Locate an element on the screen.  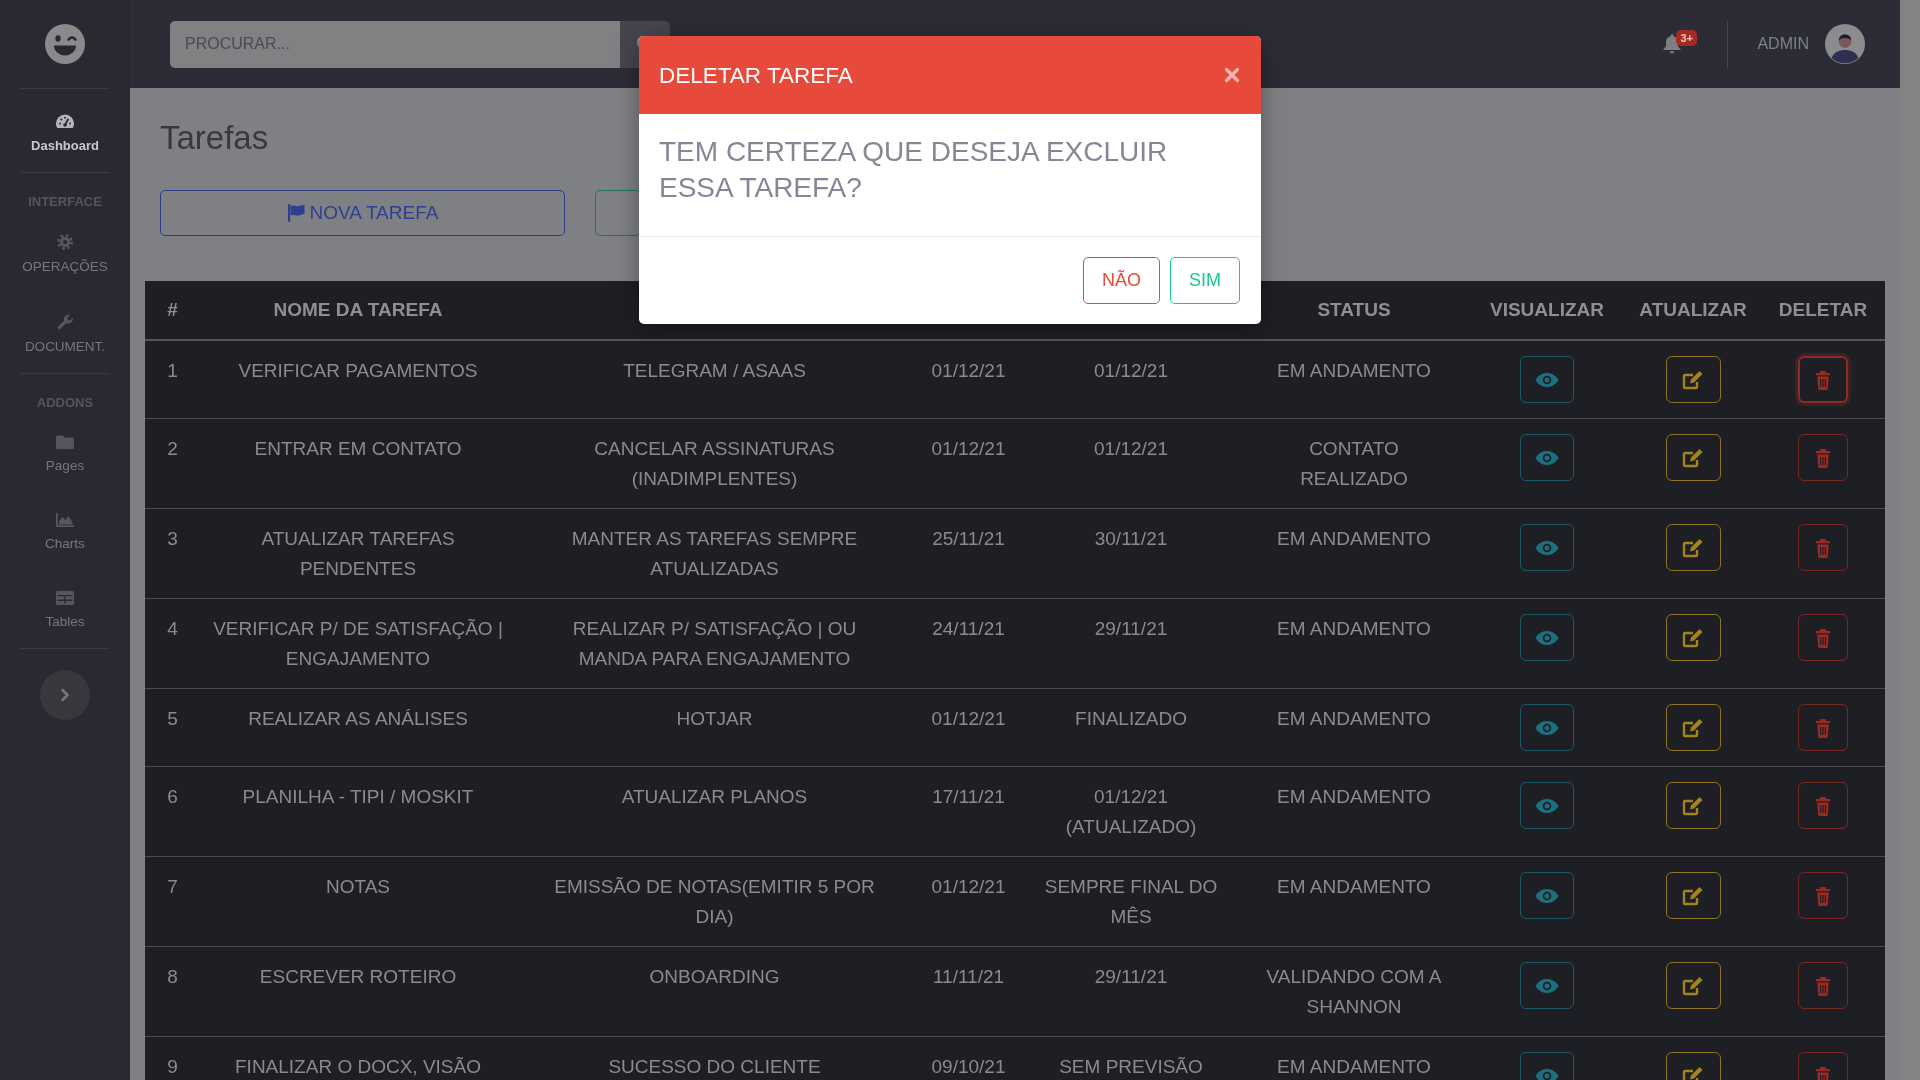
notifications-button: 3+ is located at coordinates (1680, 42).